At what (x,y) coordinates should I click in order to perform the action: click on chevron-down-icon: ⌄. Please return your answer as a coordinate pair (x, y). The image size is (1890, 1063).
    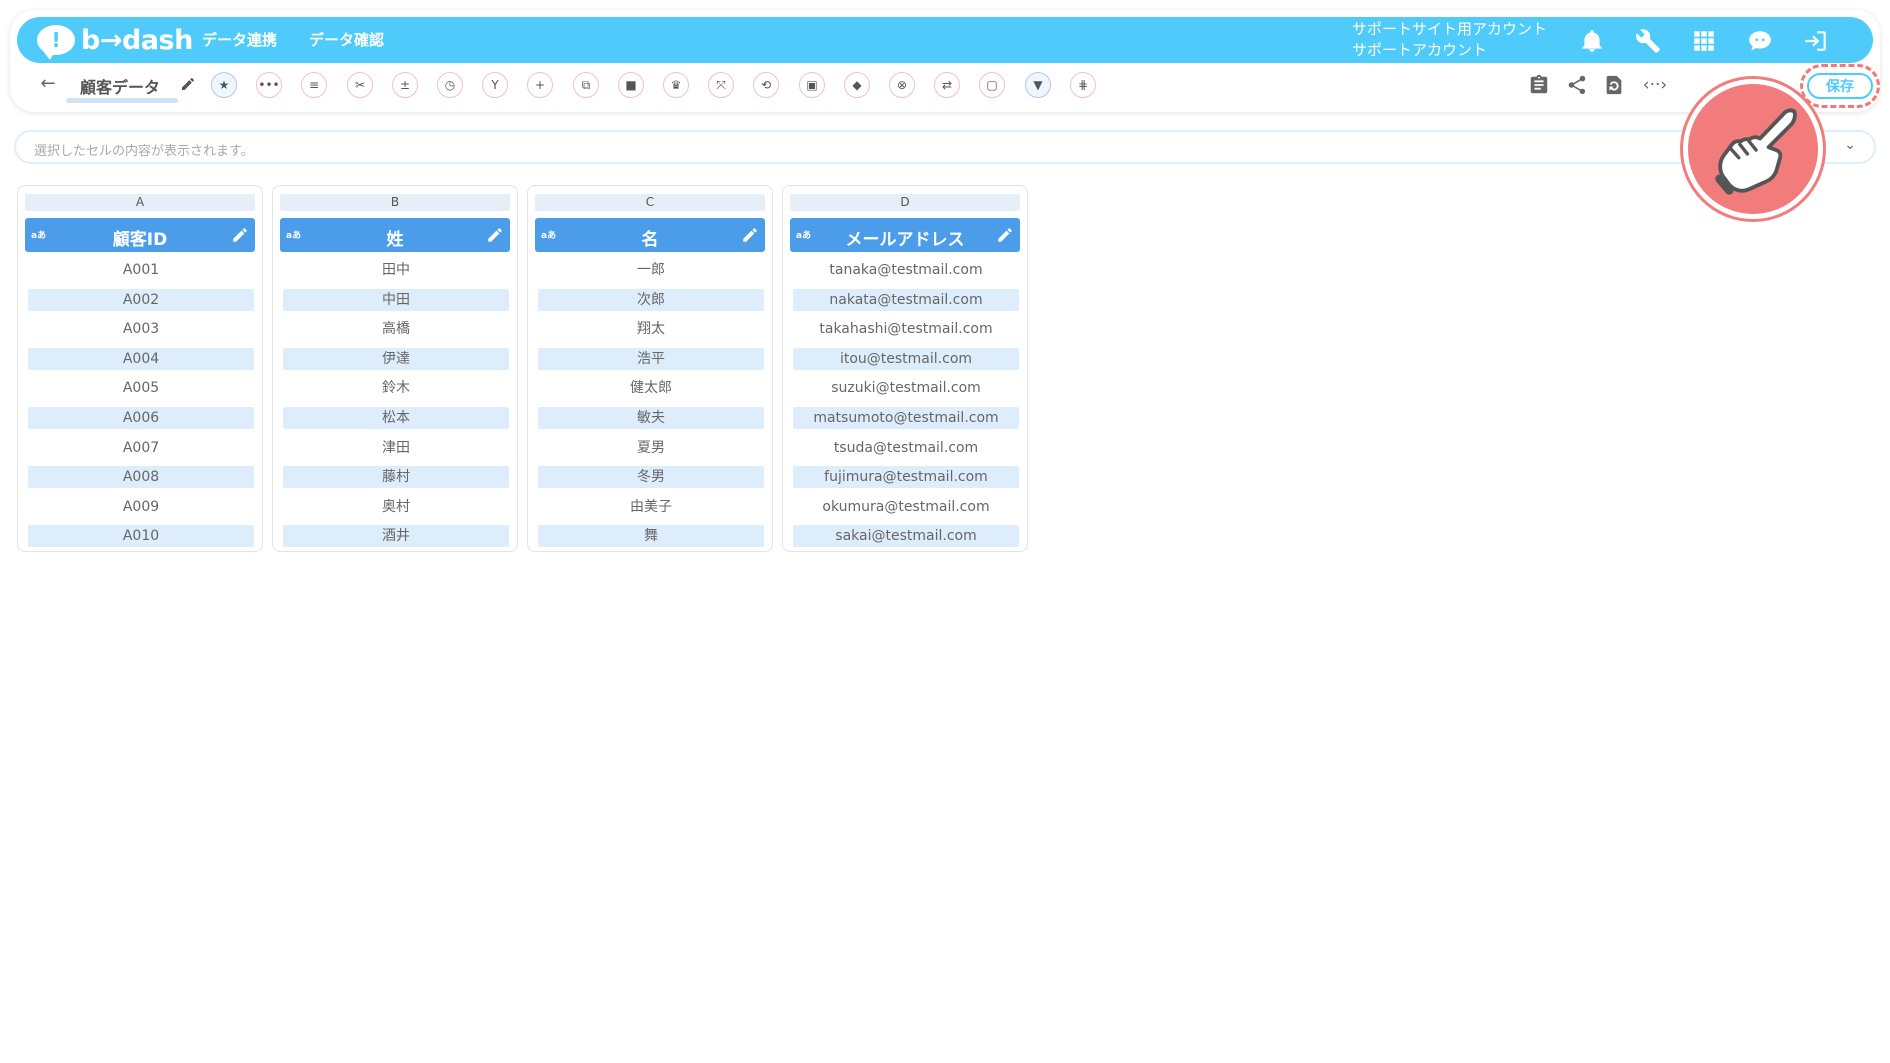
    Looking at the image, I should click on (1850, 145).